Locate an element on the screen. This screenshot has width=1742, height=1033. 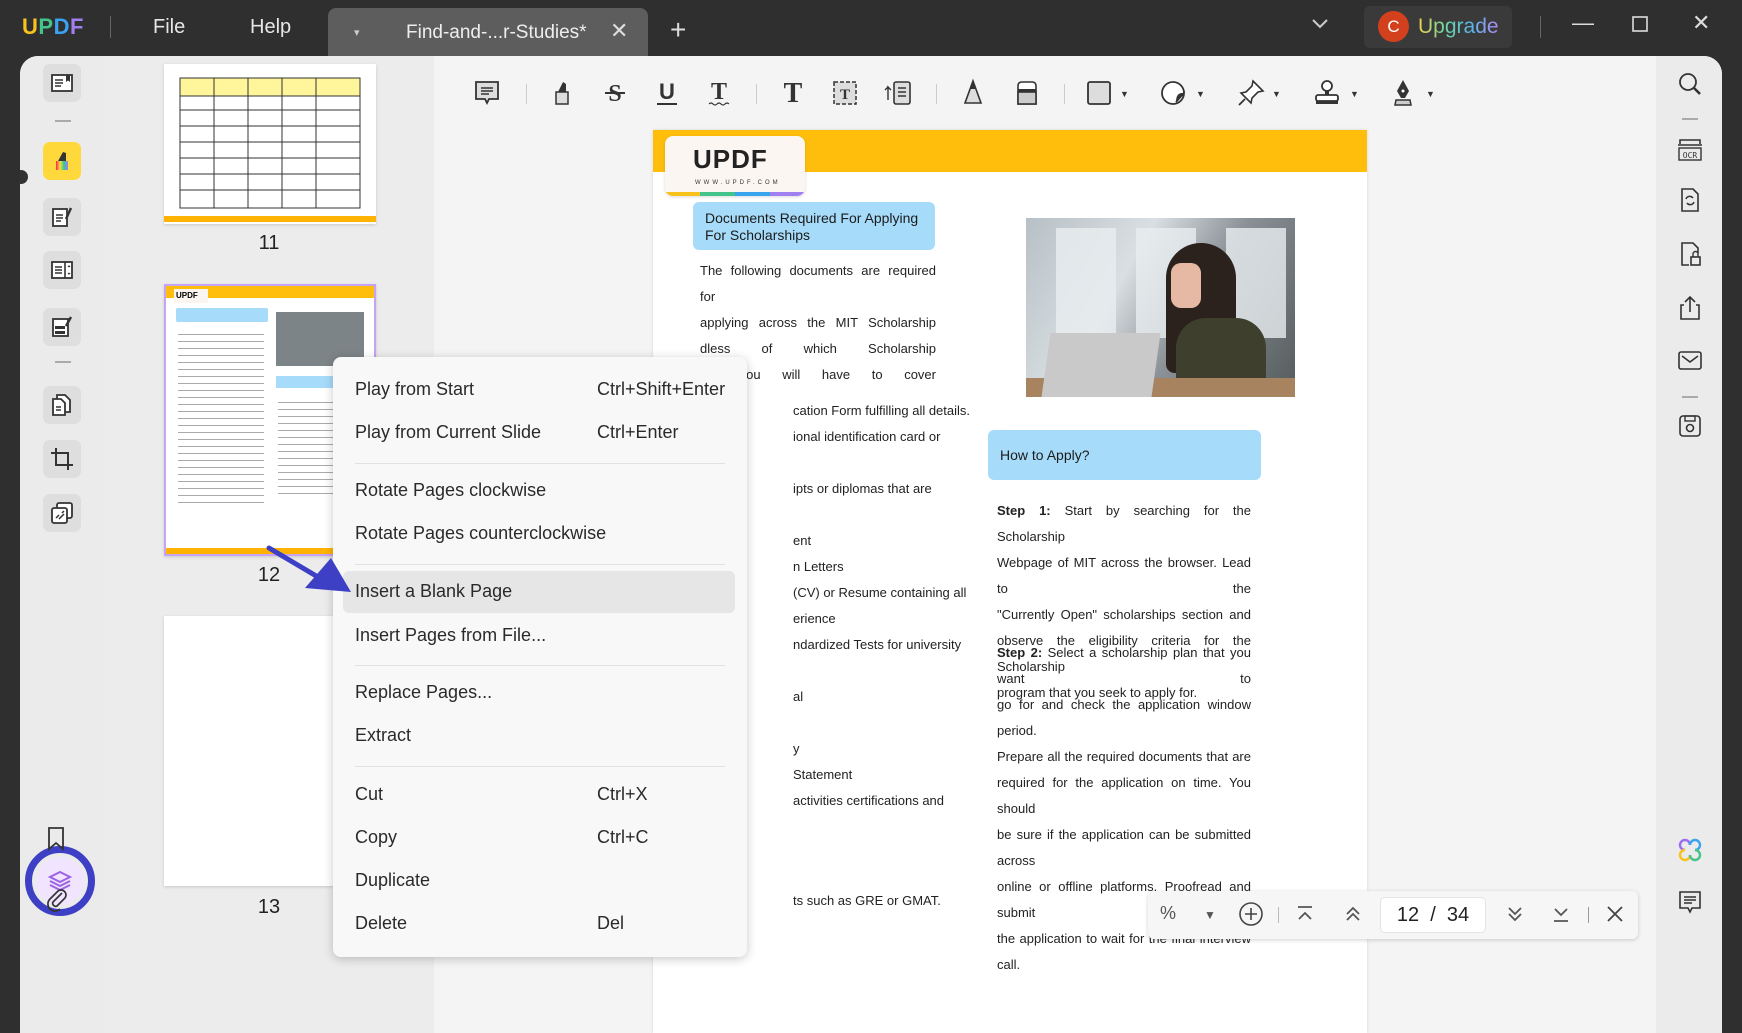
text-tool: T is located at coordinates (793, 93).